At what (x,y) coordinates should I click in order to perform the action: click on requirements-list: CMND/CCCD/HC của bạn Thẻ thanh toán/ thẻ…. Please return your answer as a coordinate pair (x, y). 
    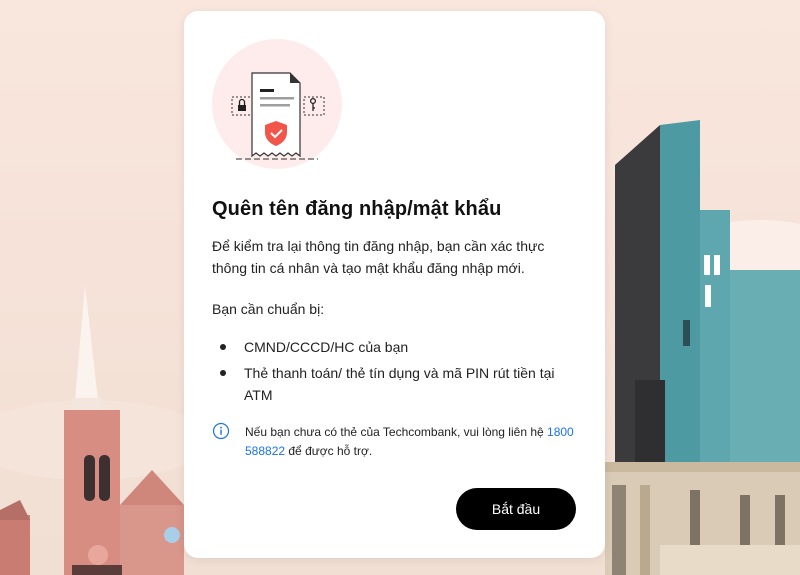
    Looking at the image, I should click on (392, 371).